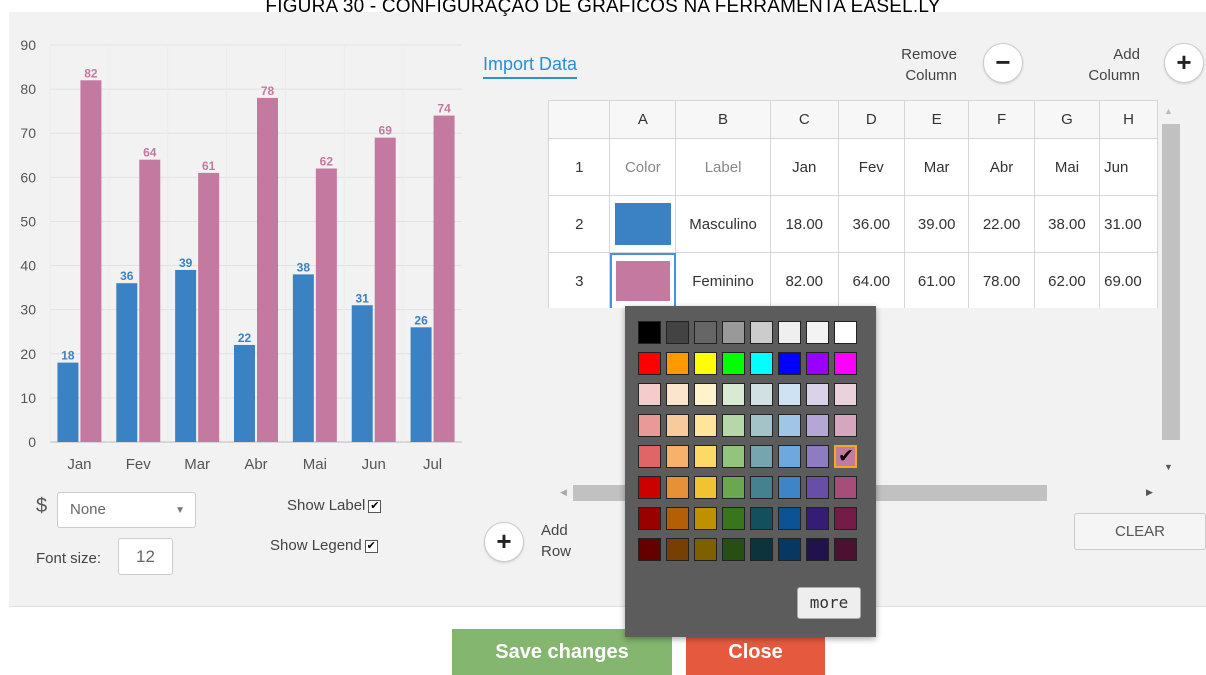 The image size is (1206, 675). I want to click on table-cell: Label, so click(723, 167).